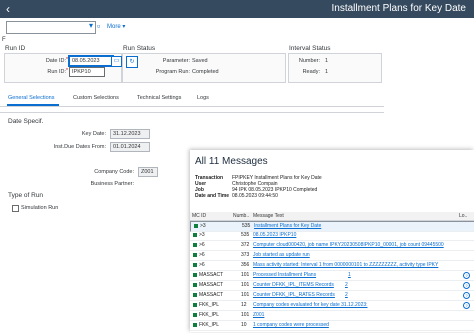 The width and height of the screenshot is (474, 333). What do you see at coordinates (40, 208) in the screenshot?
I see `simulation-run-label: Simulation Run` at bounding box center [40, 208].